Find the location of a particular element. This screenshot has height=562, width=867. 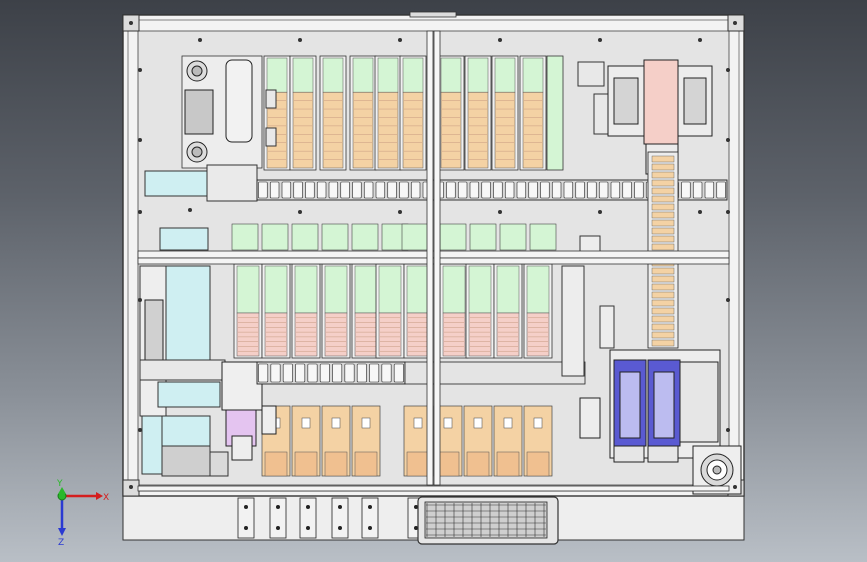

upper-tray-bank is located at coordinates (413, 113).